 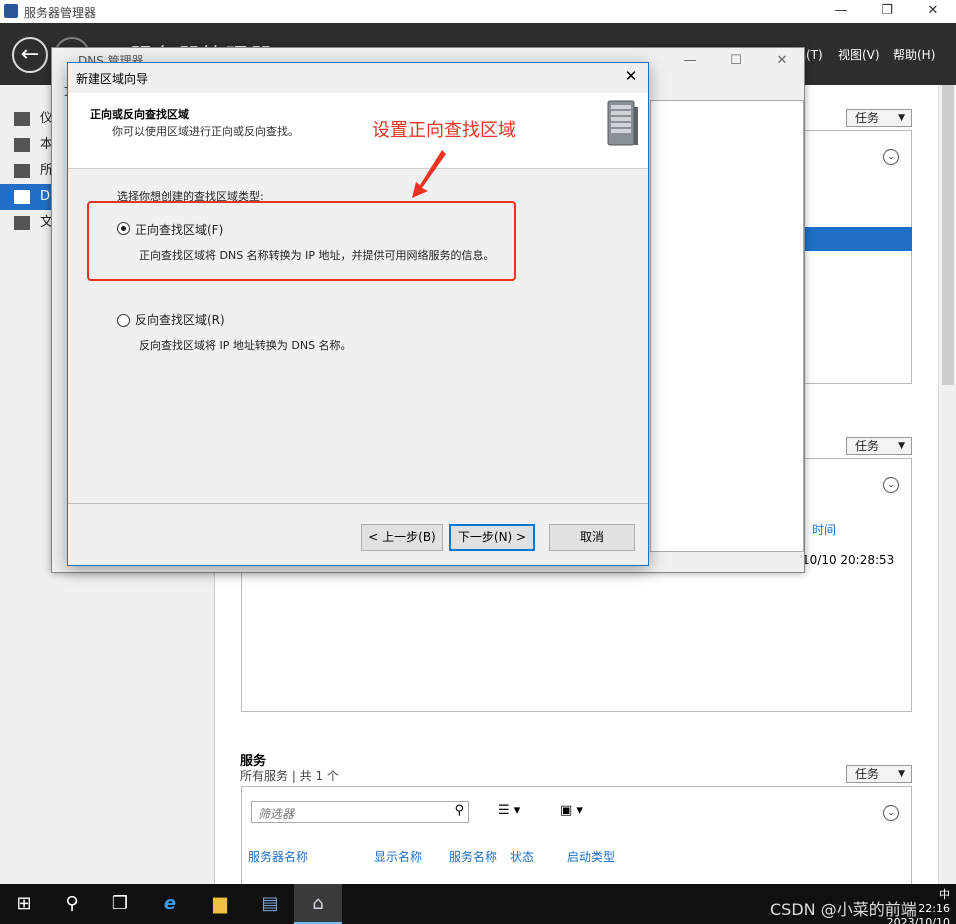 What do you see at coordinates (948, 235) in the screenshot?
I see `scrollbar-thumb` at bounding box center [948, 235].